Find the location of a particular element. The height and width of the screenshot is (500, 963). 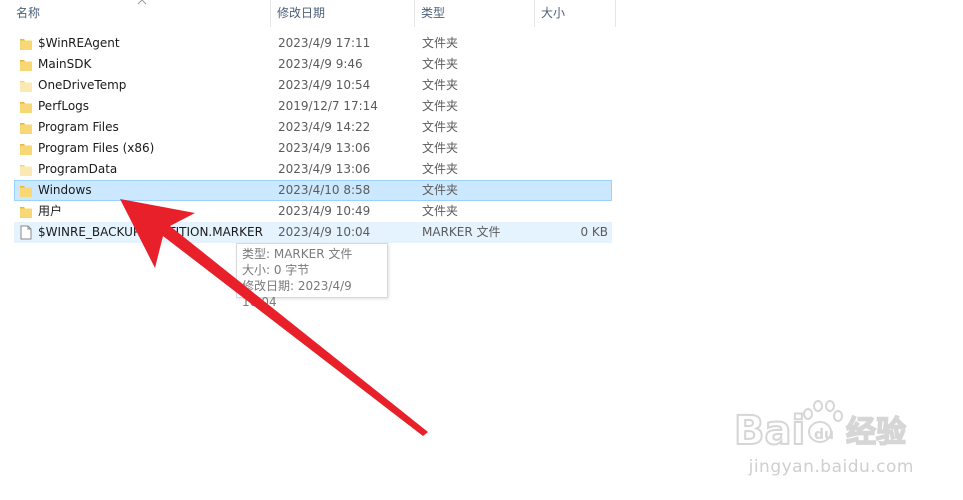

file-row-selected: Windows 2023/4/10 8:58 文件夹 is located at coordinates (313, 190).